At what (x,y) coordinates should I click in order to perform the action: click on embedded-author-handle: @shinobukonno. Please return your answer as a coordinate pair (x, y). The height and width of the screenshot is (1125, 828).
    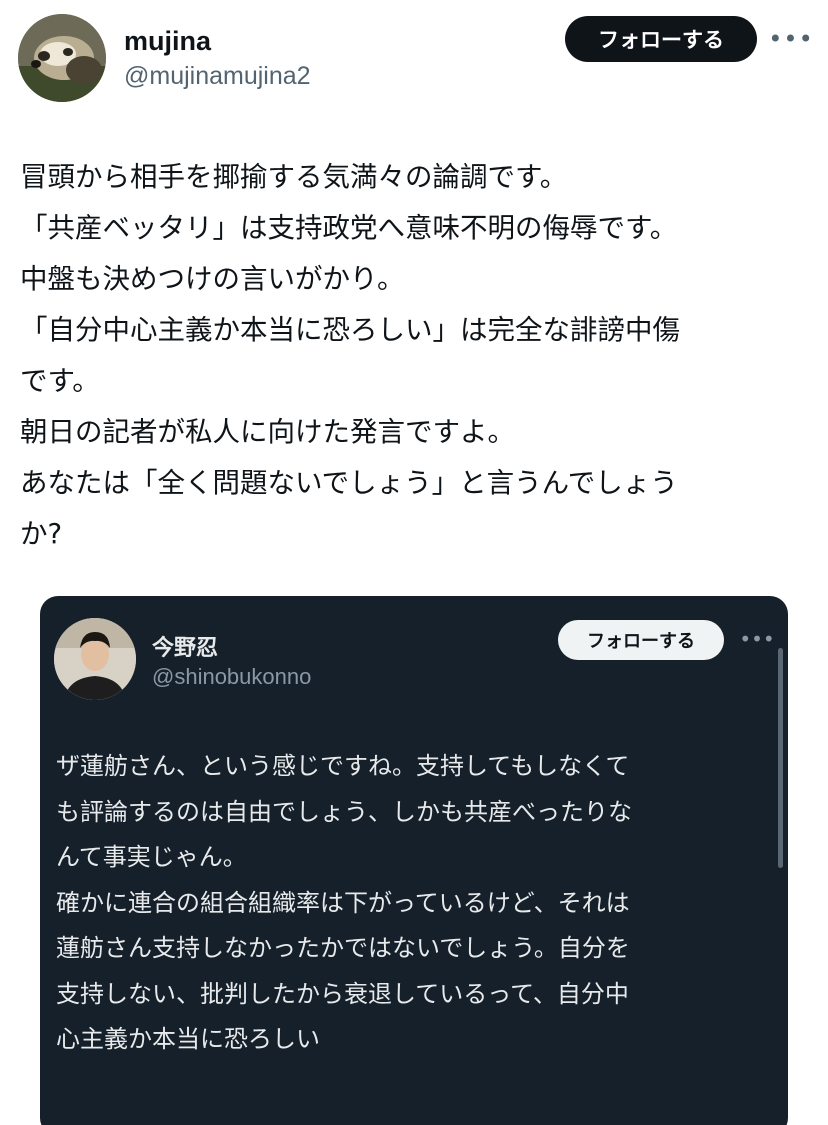
    Looking at the image, I should click on (232, 676).